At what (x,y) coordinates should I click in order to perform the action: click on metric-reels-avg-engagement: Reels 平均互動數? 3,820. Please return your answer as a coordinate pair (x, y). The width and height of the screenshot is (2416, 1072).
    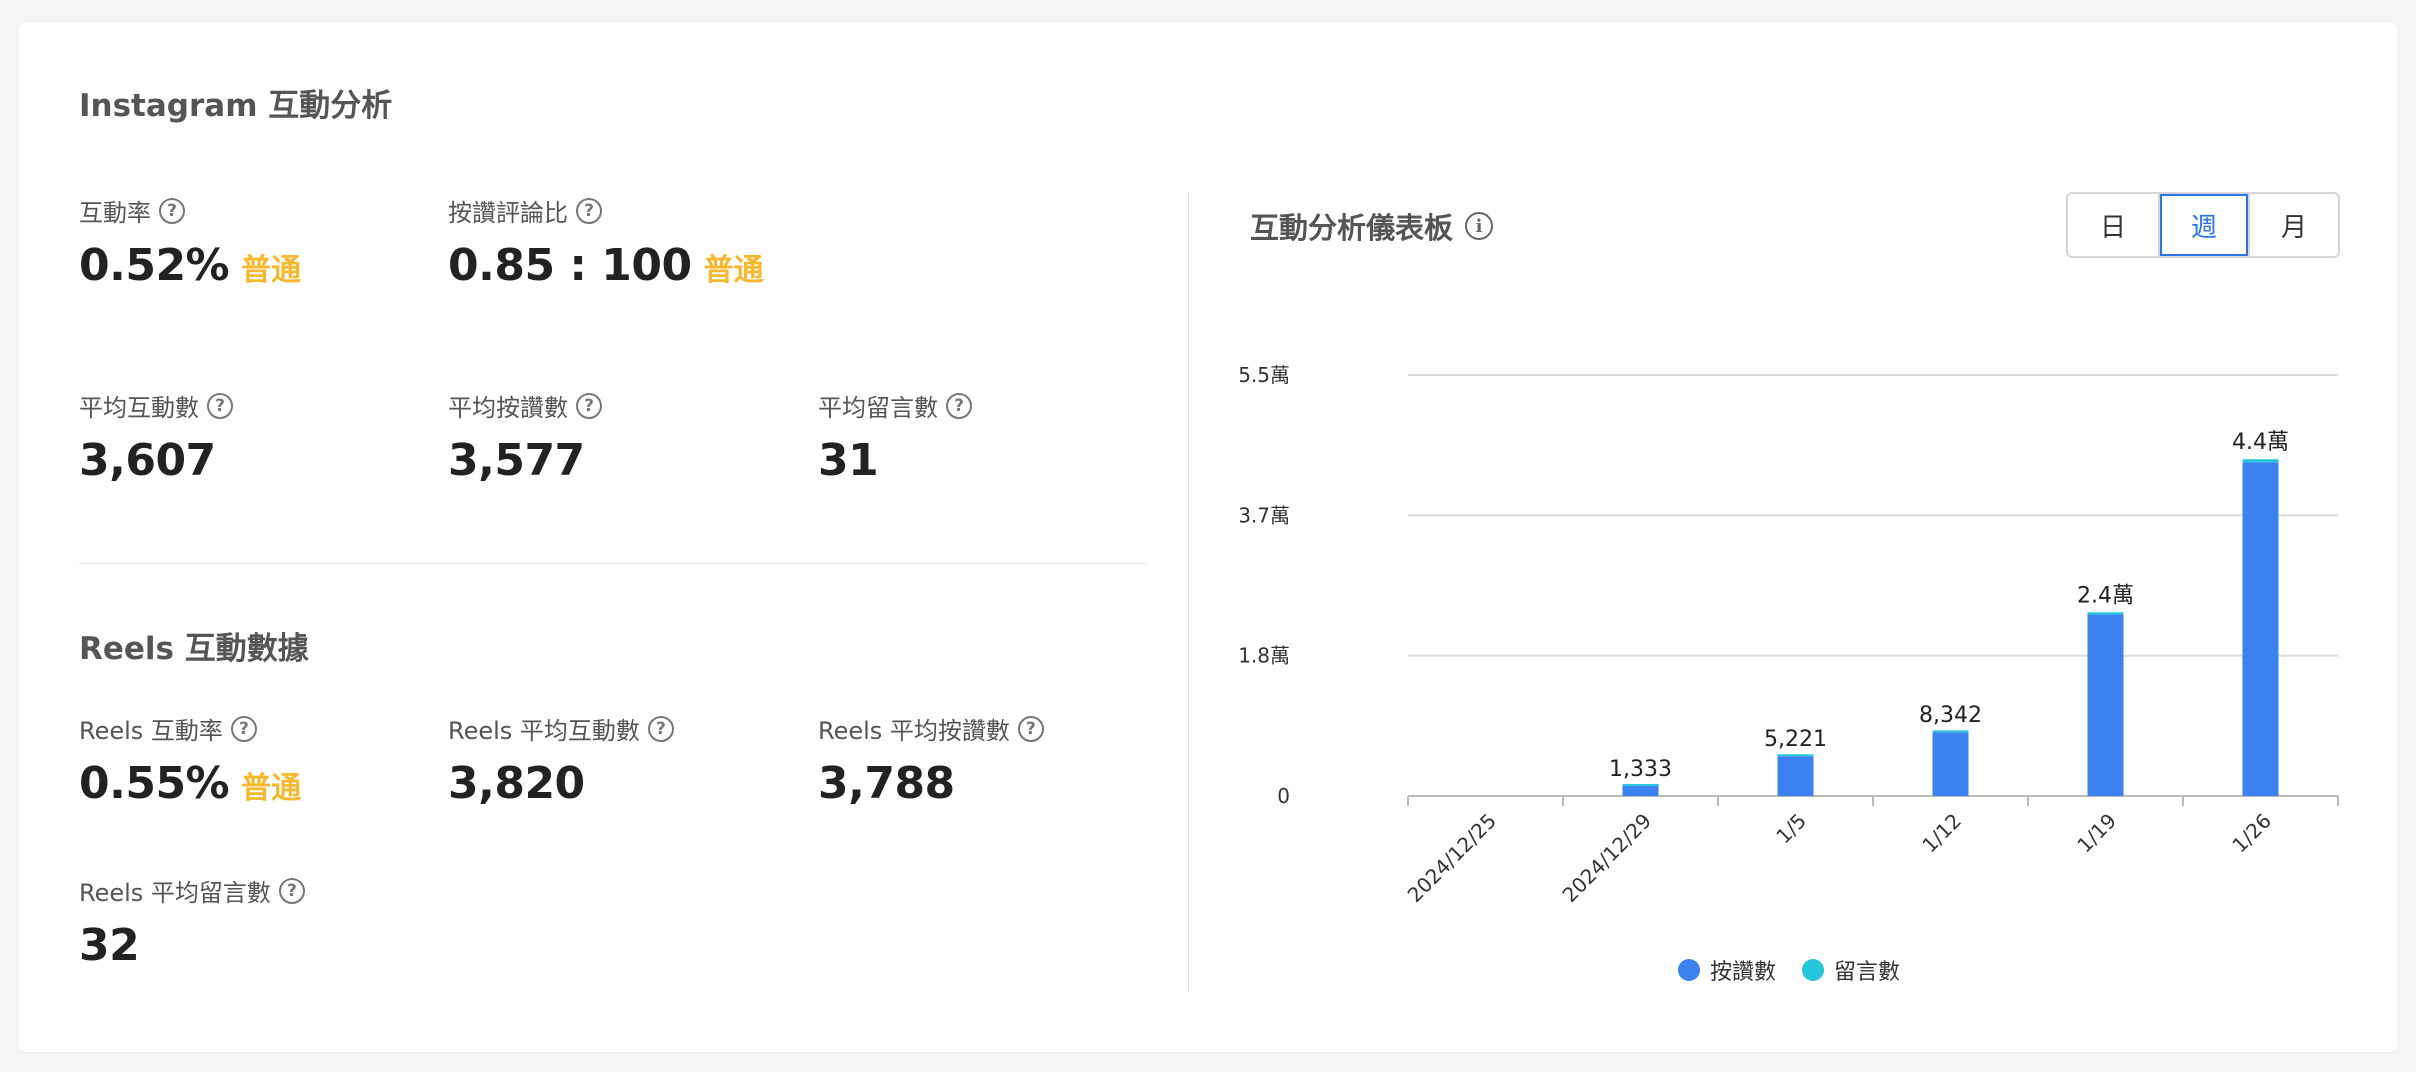
    Looking at the image, I should click on (561, 760).